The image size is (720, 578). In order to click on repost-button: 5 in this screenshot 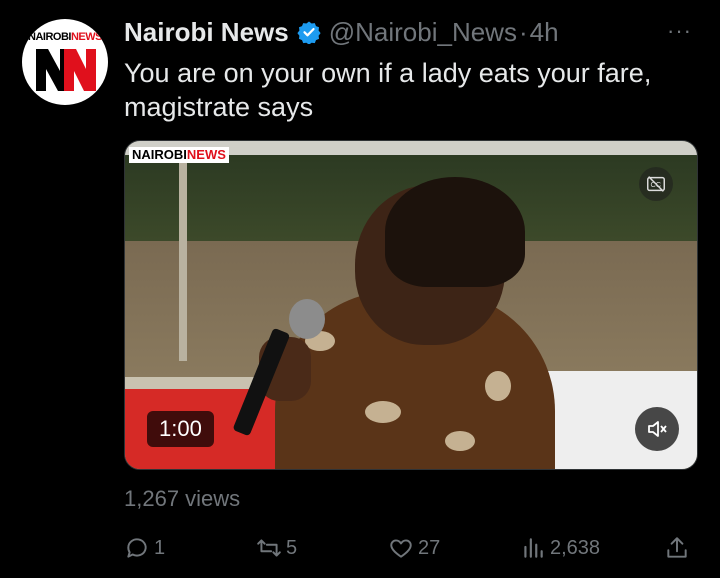, I will do `click(276, 548)`.